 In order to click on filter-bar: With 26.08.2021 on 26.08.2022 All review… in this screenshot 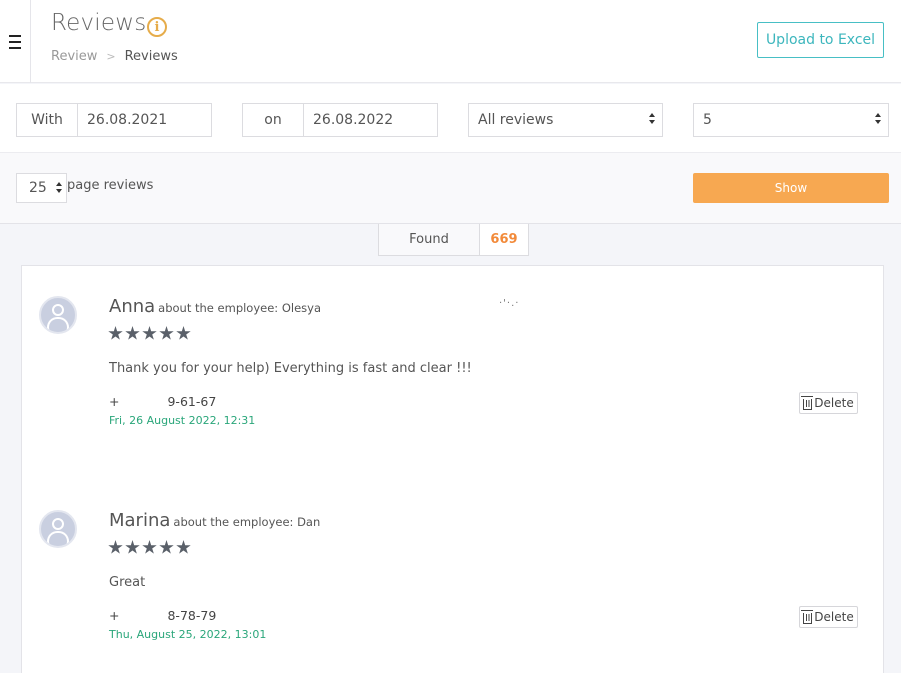, I will do `click(450, 118)`.